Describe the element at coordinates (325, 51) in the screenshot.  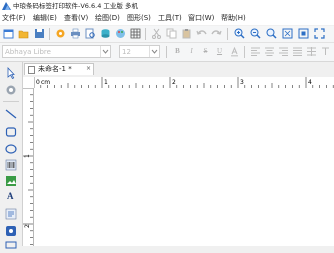
I see `text-direction-icon` at that location.